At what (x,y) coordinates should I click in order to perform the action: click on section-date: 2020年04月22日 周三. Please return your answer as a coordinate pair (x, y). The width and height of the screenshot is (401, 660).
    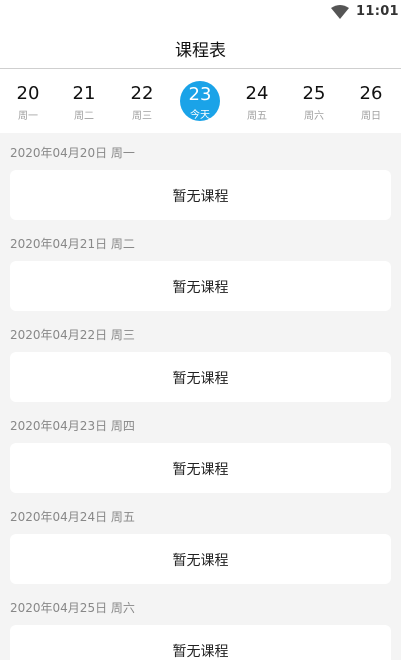
    Looking at the image, I should click on (72, 335).